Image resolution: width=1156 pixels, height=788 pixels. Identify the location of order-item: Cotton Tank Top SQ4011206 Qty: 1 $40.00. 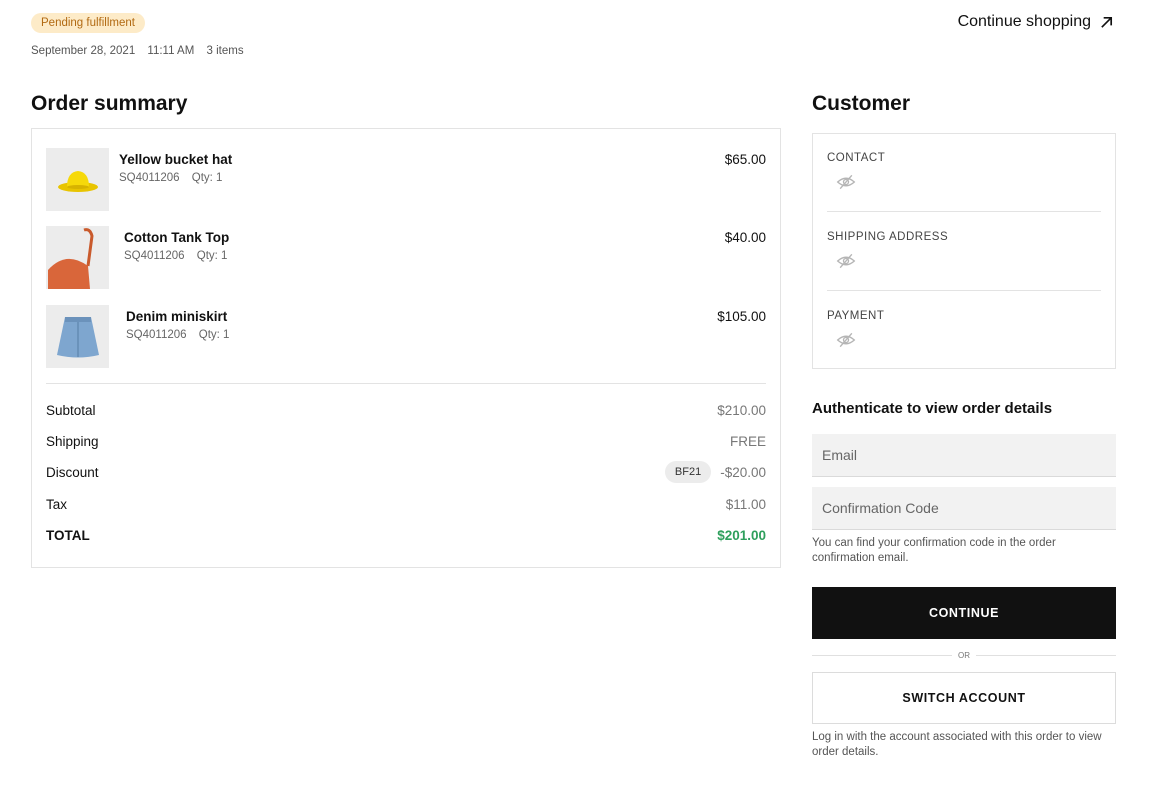
(406, 258).